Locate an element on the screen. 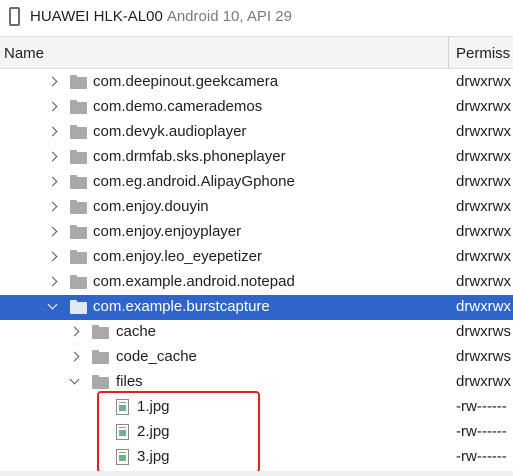  folder-row: com.example.android.notepad drwxrwx is located at coordinates (256, 282).